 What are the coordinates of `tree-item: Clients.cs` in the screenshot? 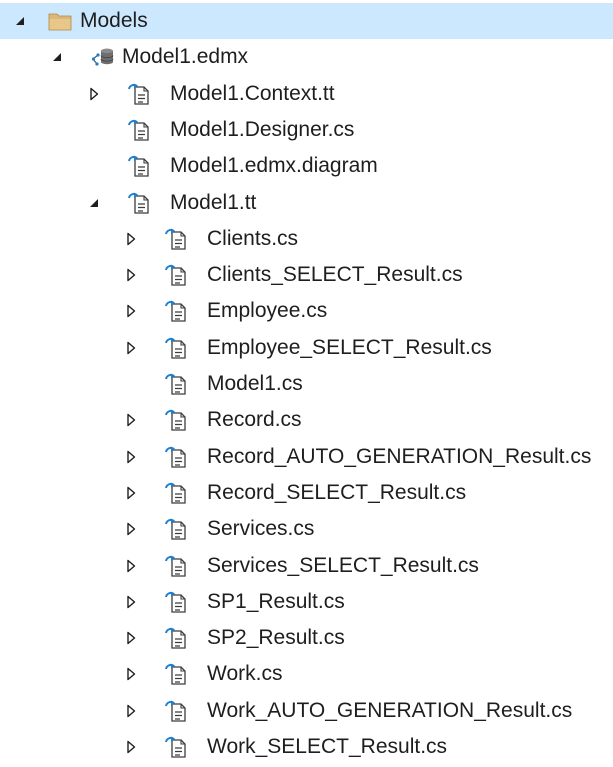 It's located at (306, 239).